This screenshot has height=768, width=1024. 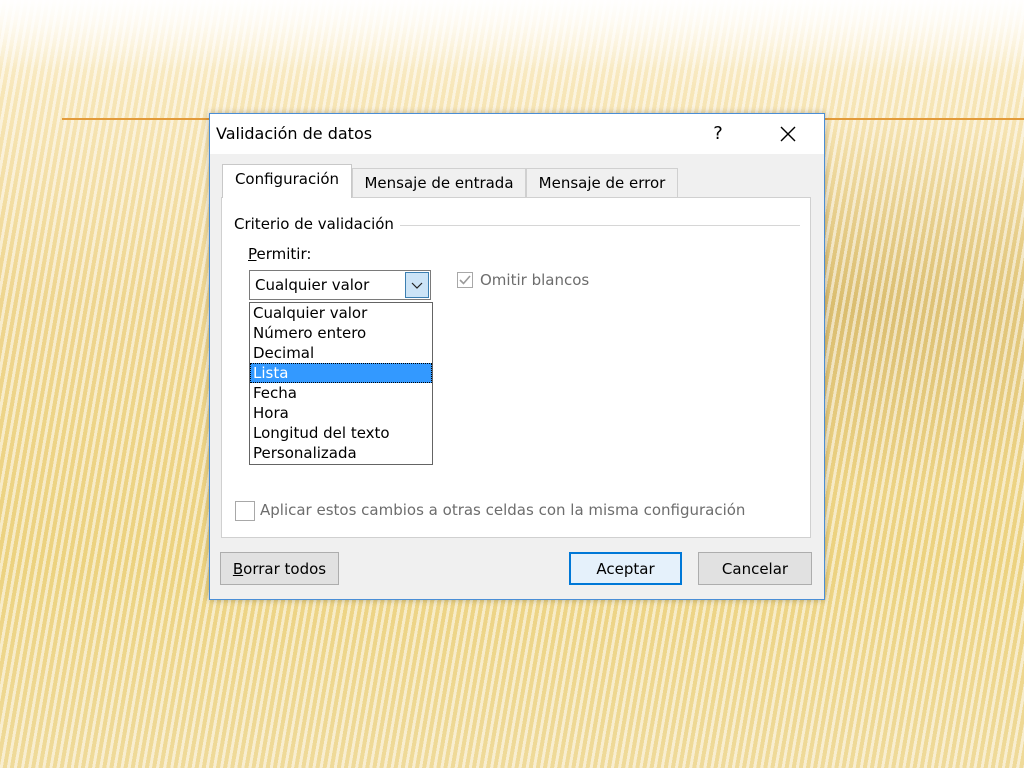 What do you see at coordinates (312, 285) in the screenshot?
I see `permitir-current-value: Cualquier valor` at bounding box center [312, 285].